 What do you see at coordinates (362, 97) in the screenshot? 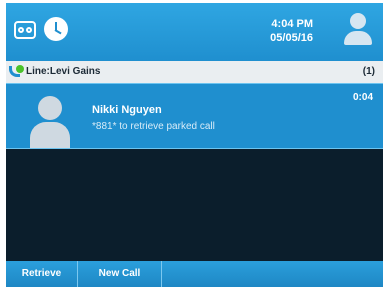
I see `call-timer: 0:04` at bounding box center [362, 97].